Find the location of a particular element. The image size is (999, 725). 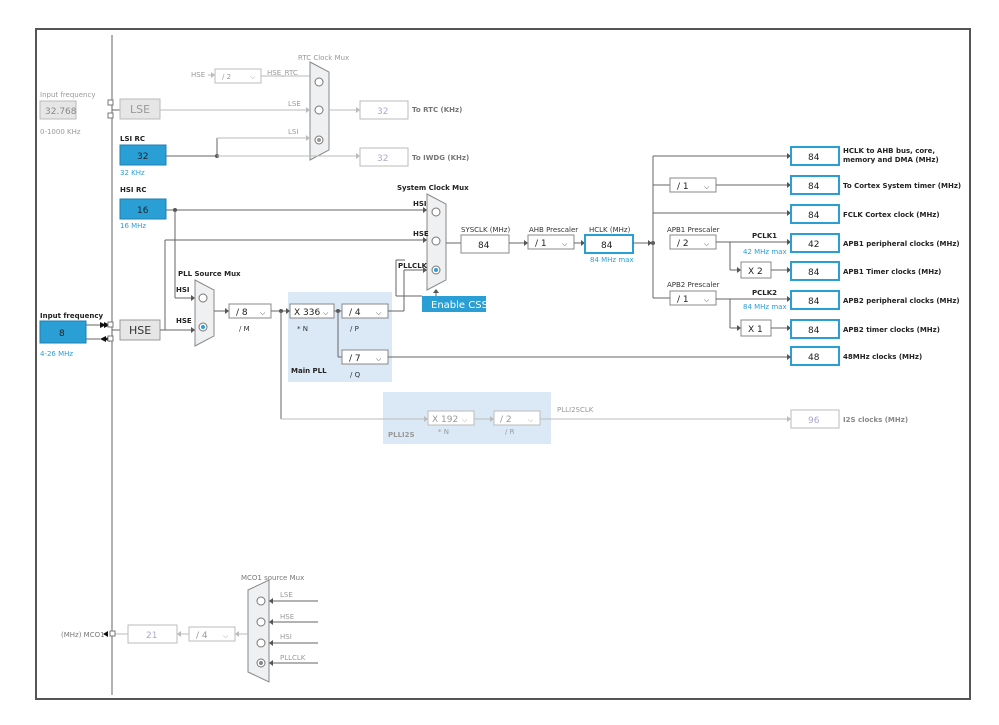

sysmux-radio-hse is located at coordinates (436, 241).